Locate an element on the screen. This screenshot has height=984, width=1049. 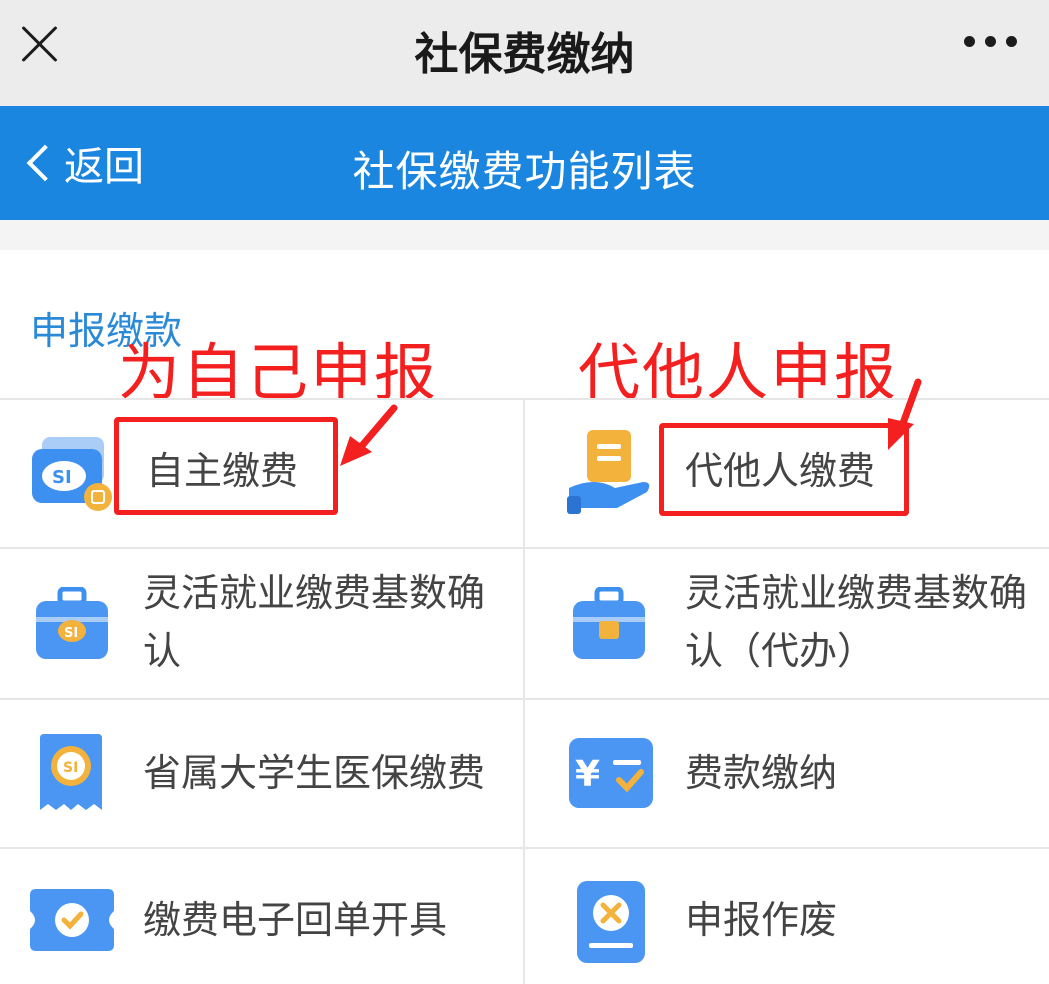
navbar: 返回 社保缴费功能列表 is located at coordinates (524, 163).